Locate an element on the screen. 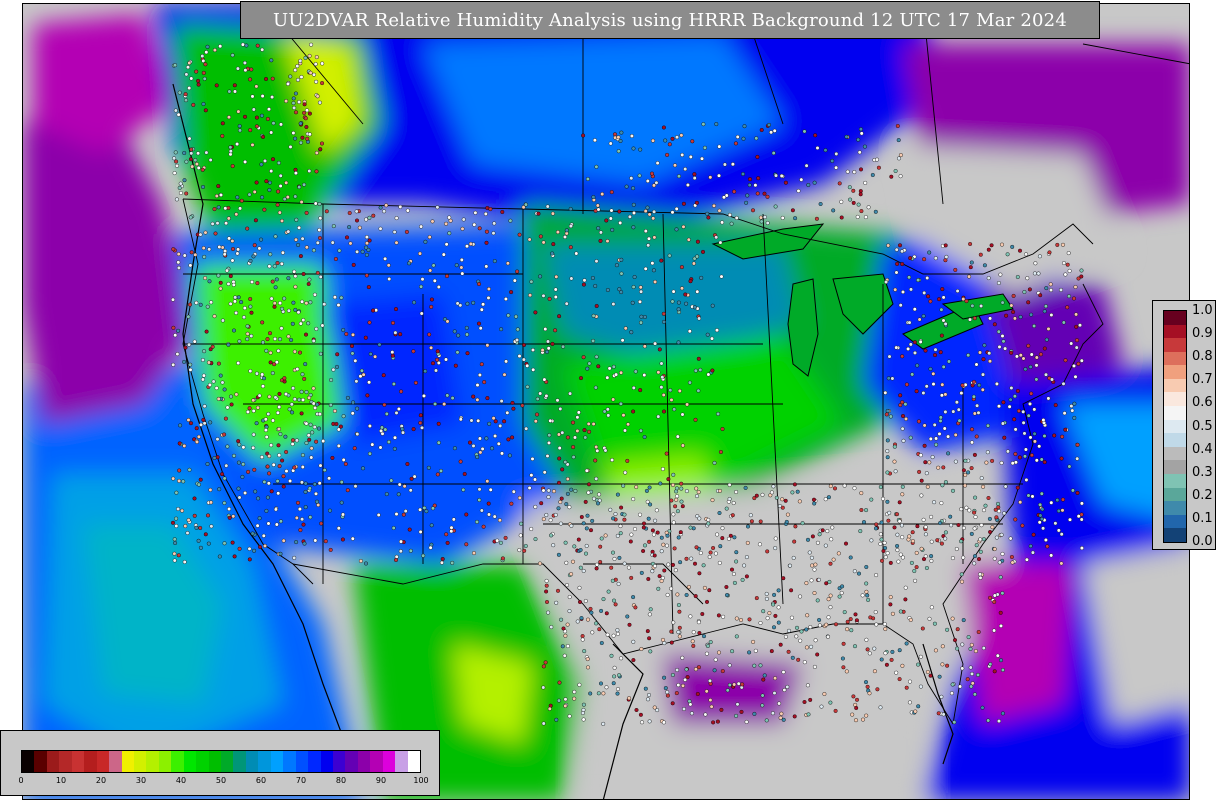 This screenshot has width=1216, height=800. observation-colorbar-tick: 0.5 is located at coordinates (1202, 426).